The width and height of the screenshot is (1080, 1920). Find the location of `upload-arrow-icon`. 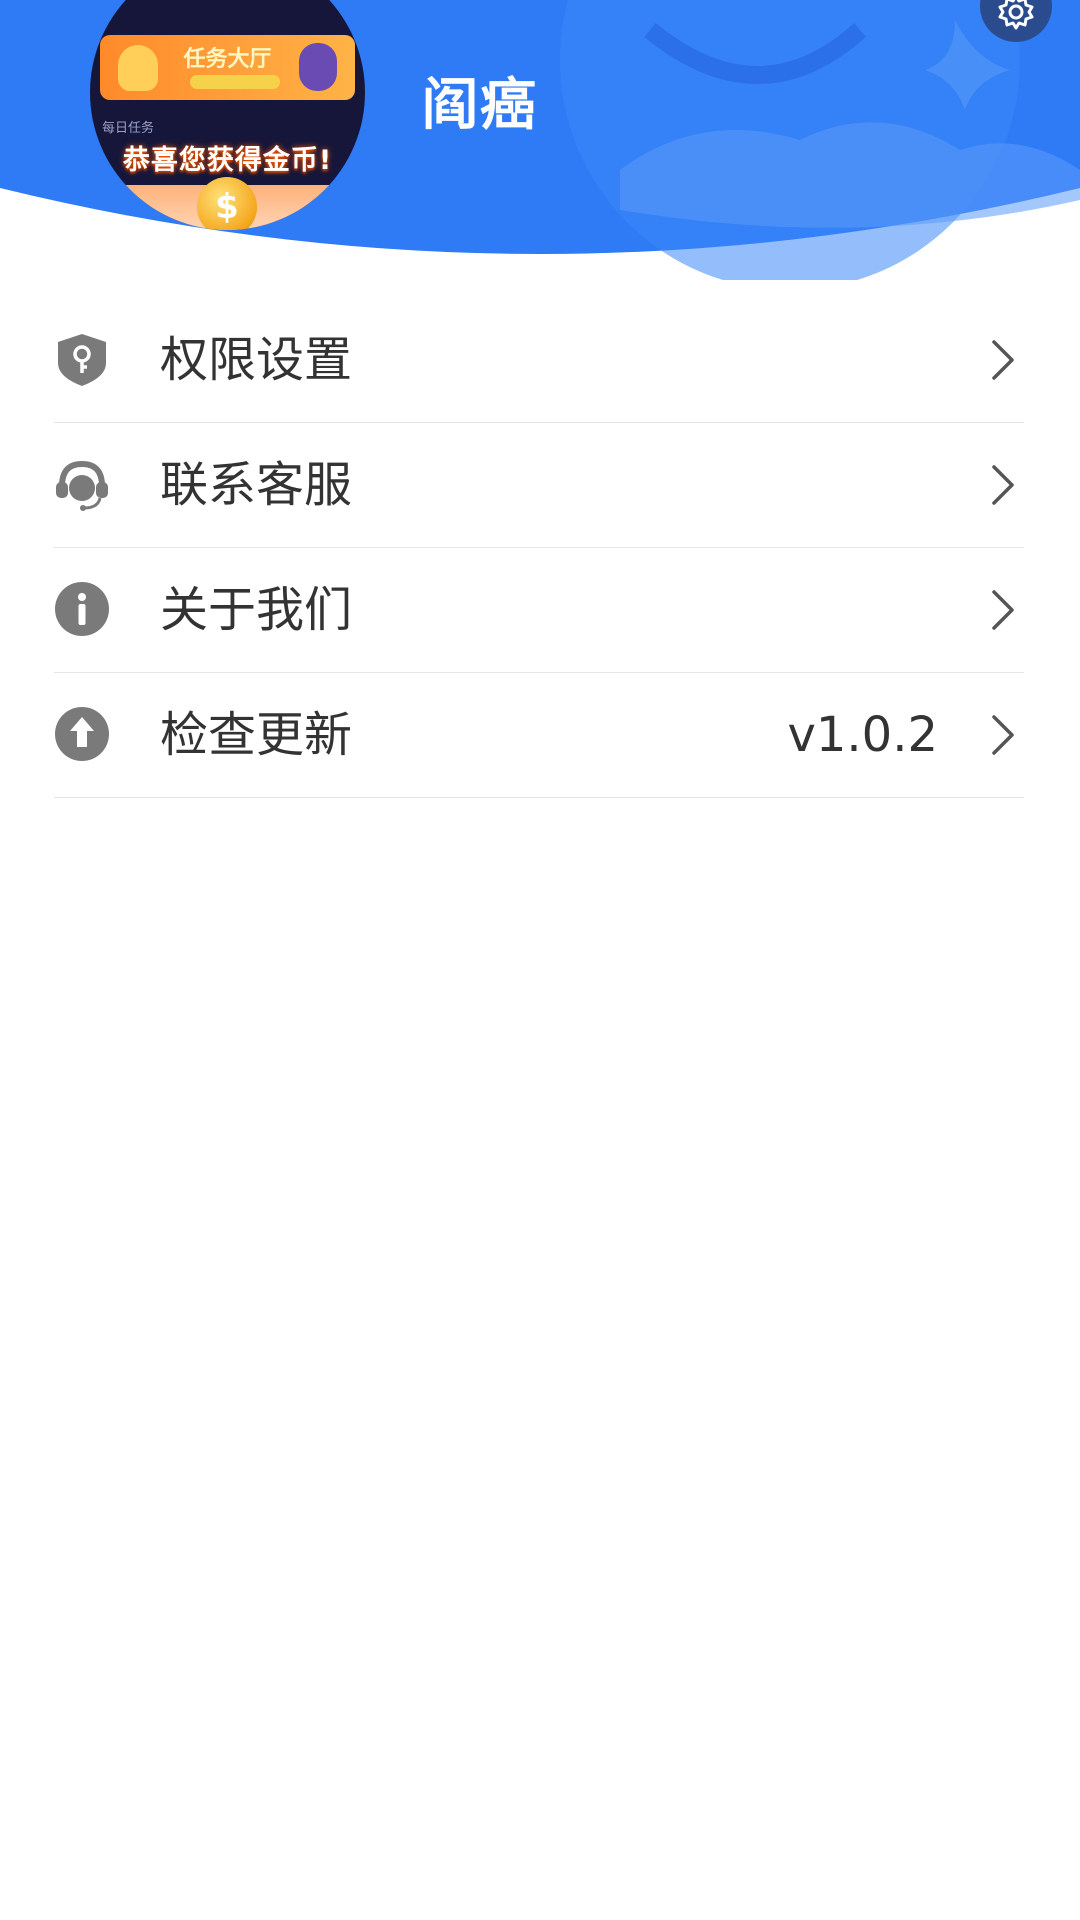

upload-arrow-icon is located at coordinates (82, 734).